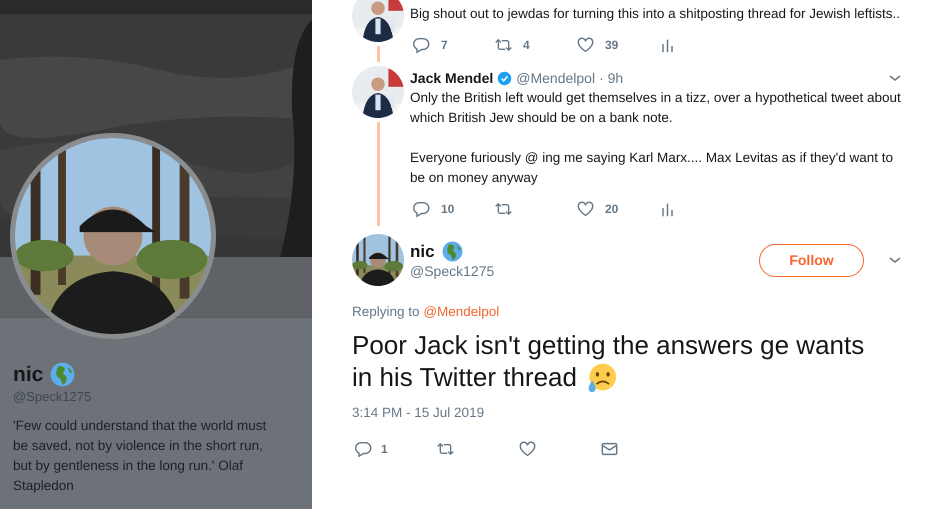 The width and height of the screenshot is (950, 509). Describe the element at coordinates (526, 45) in the screenshot. I see `retweet-count: 4` at that location.